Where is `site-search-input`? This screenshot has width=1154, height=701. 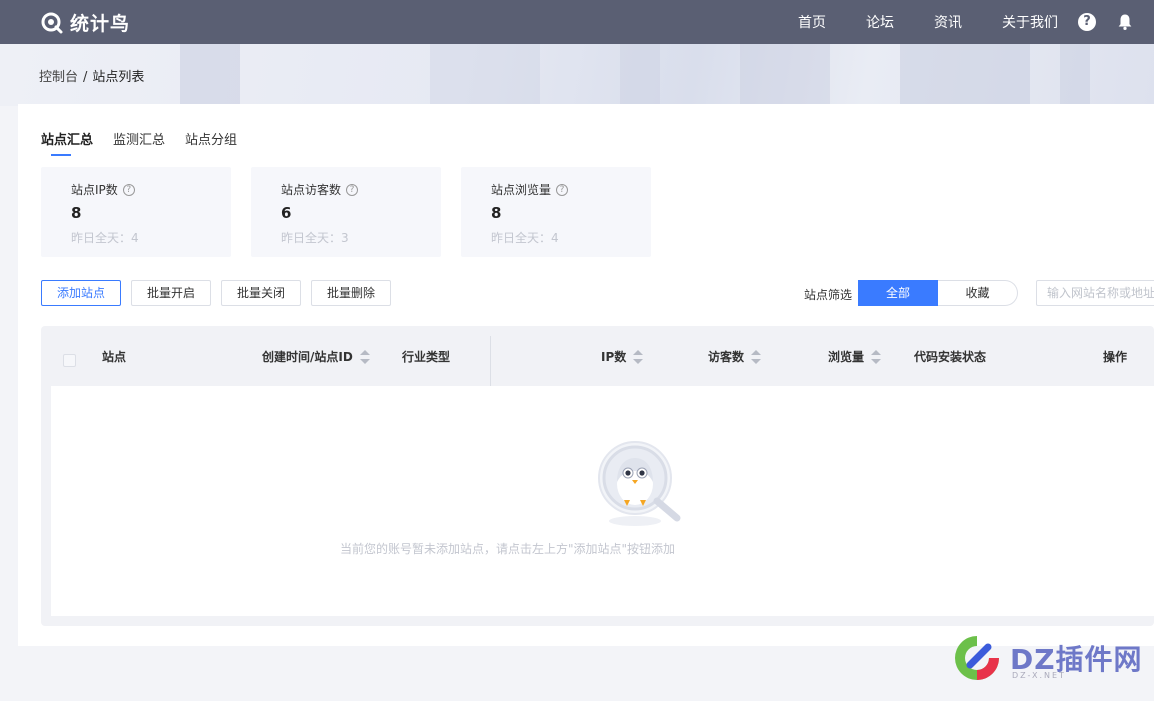
site-search-input is located at coordinates (1095, 293).